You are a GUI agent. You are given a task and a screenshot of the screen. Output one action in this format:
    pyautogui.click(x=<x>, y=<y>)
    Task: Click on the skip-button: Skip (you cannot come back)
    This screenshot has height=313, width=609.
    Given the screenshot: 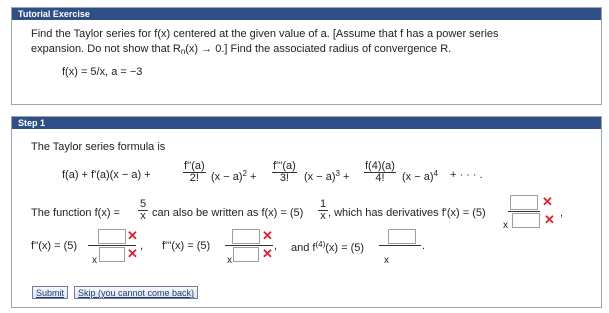 What is the action you would take?
    pyautogui.click(x=136, y=292)
    